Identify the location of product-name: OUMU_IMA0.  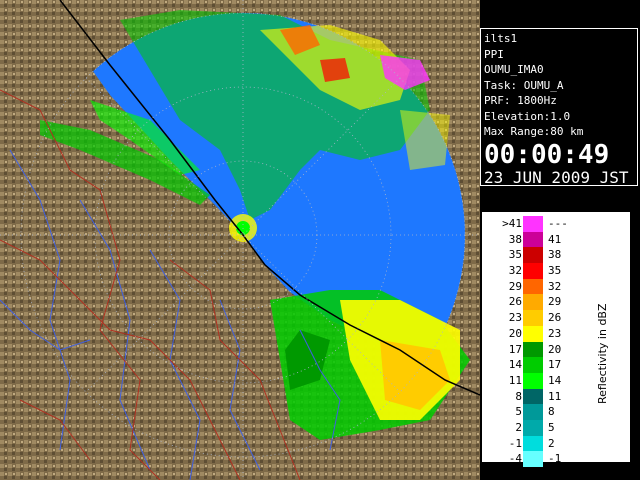
(514, 69).